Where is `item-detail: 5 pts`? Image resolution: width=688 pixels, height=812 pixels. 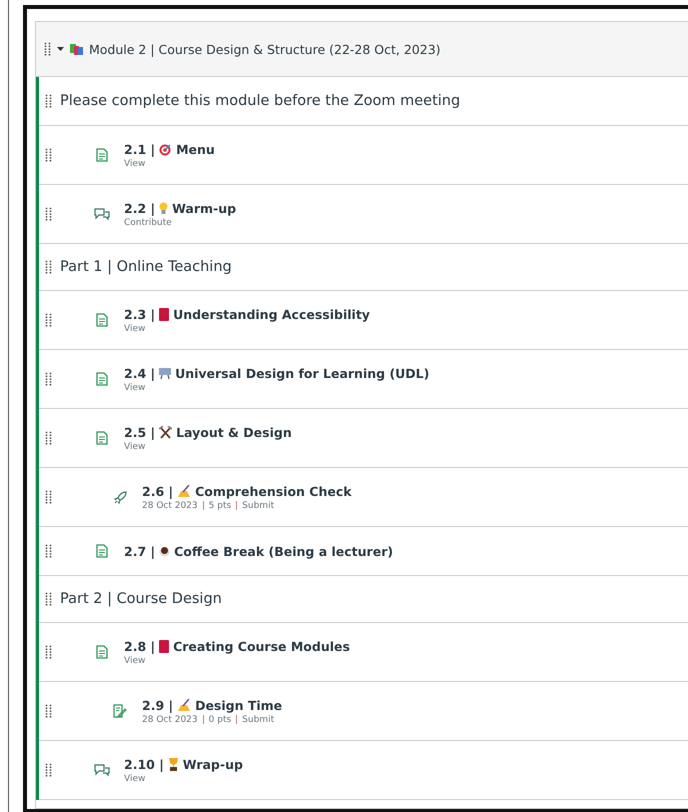 item-detail: 5 pts is located at coordinates (220, 505).